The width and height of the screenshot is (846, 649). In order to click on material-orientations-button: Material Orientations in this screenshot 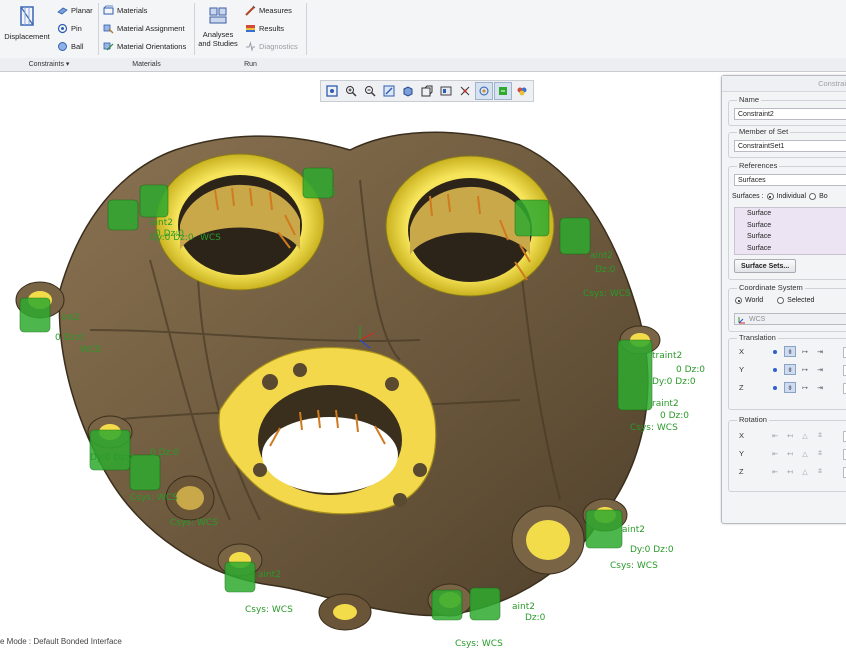, I will do `click(144, 46)`.